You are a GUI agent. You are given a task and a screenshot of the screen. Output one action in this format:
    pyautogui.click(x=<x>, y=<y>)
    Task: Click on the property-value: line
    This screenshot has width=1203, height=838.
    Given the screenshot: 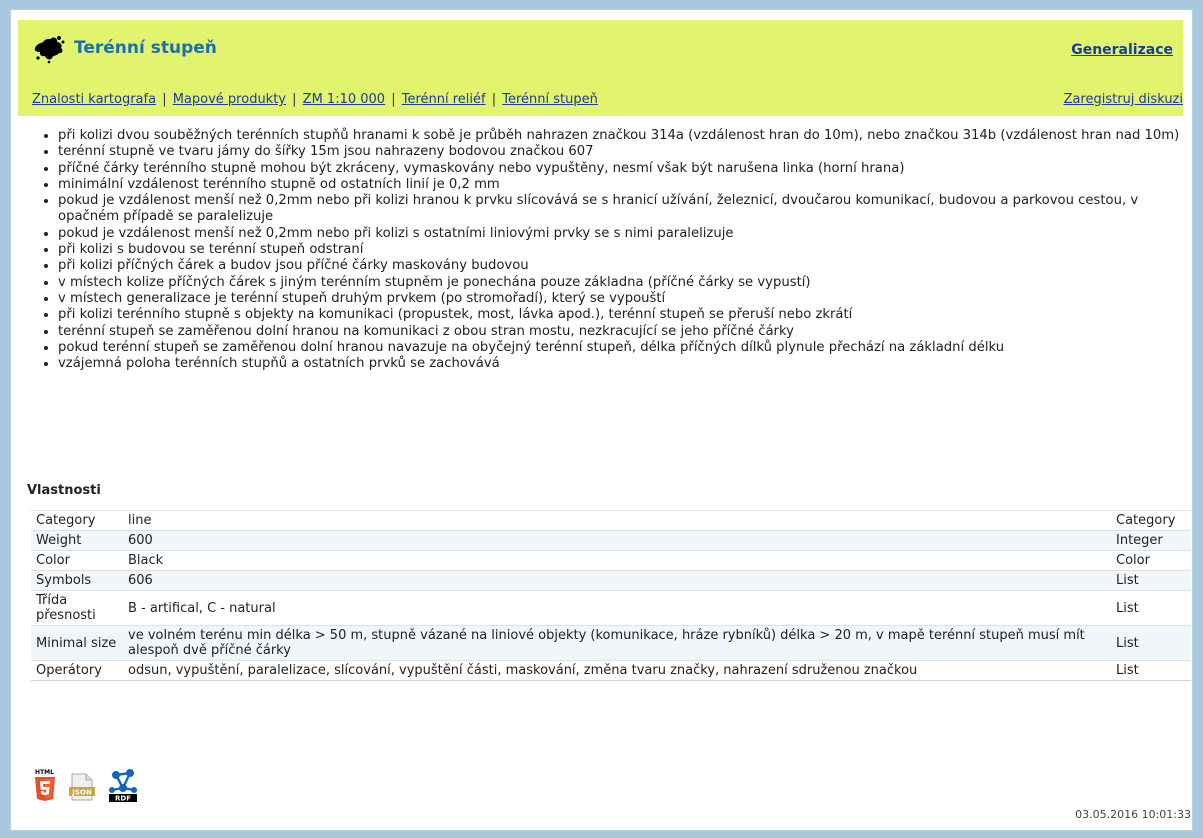 What is the action you would take?
    pyautogui.click(x=617, y=520)
    